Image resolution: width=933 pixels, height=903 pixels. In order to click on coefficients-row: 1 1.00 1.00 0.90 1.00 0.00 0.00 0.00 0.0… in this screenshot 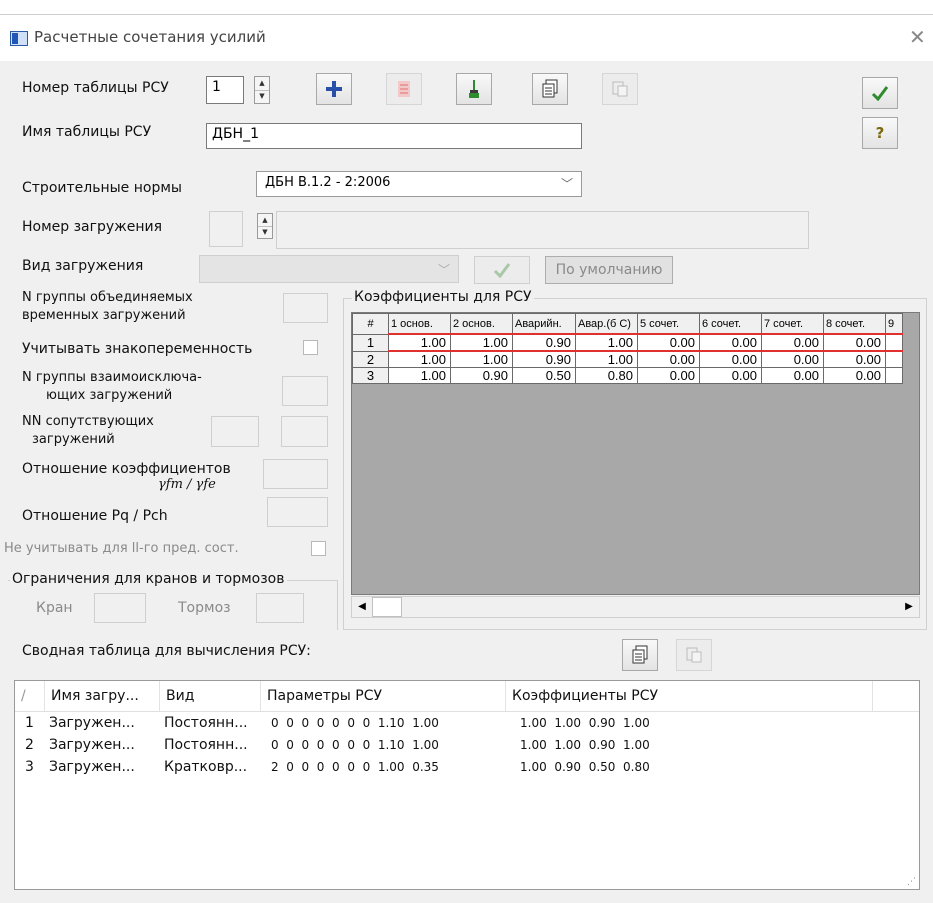, I will do `click(627, 342)`.